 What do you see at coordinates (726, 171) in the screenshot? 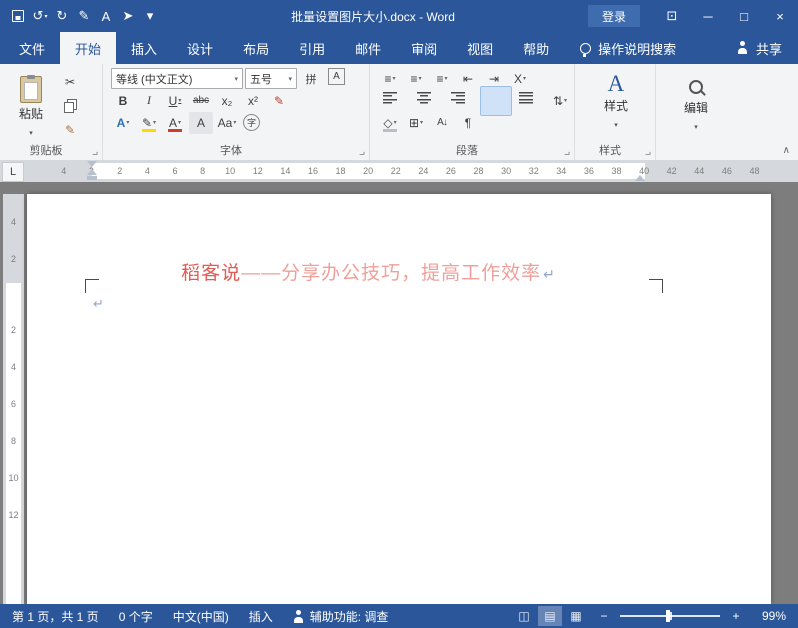
I see `ruler-number: 46` at bounding box center [726, 171].